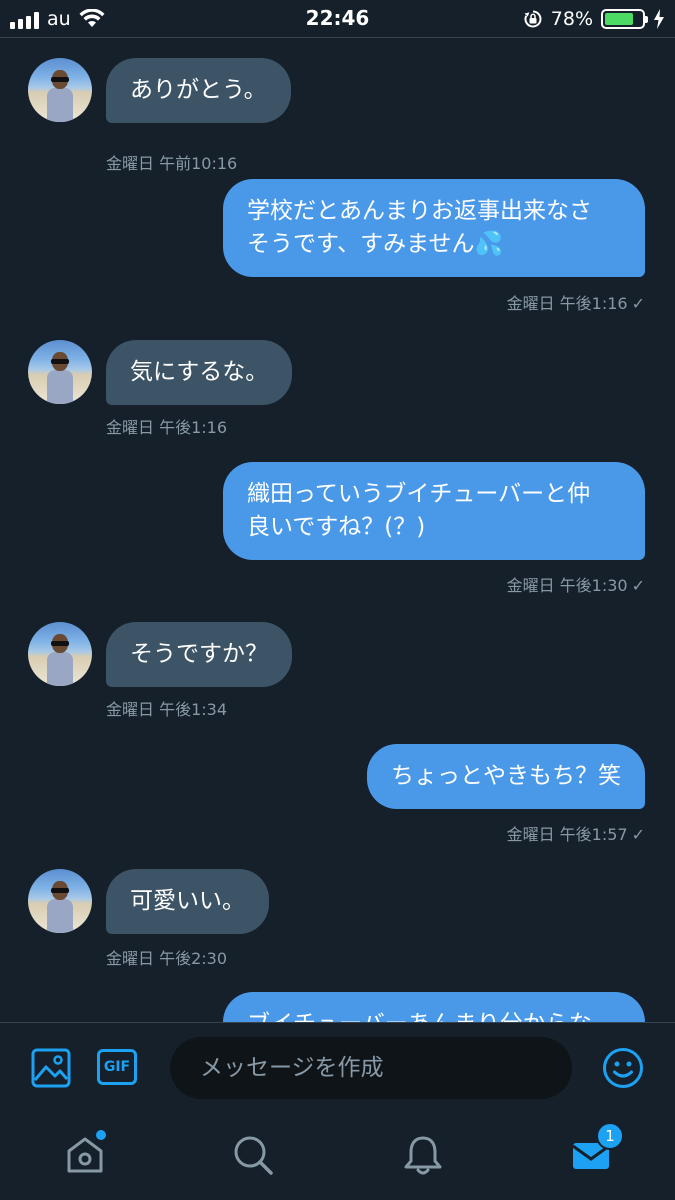 Image resolution: width=675 pixels, height=1200 pixels. What do you see at coordinates (167, 709) in the screenshot?
I see `message-timestamp: 金曜日 午後1:34` at bounding box center [167, 709].